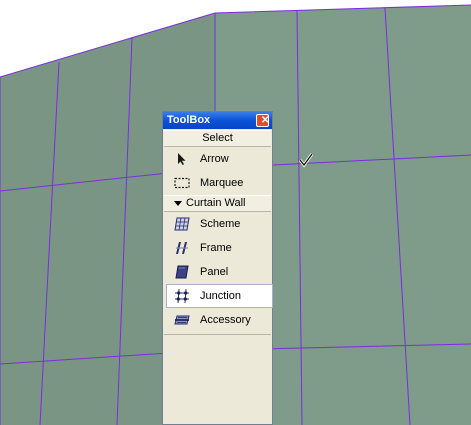 This screenshot has width=471, height=425. I want to click on tool-scheme: Scheme, so click(217, 224).